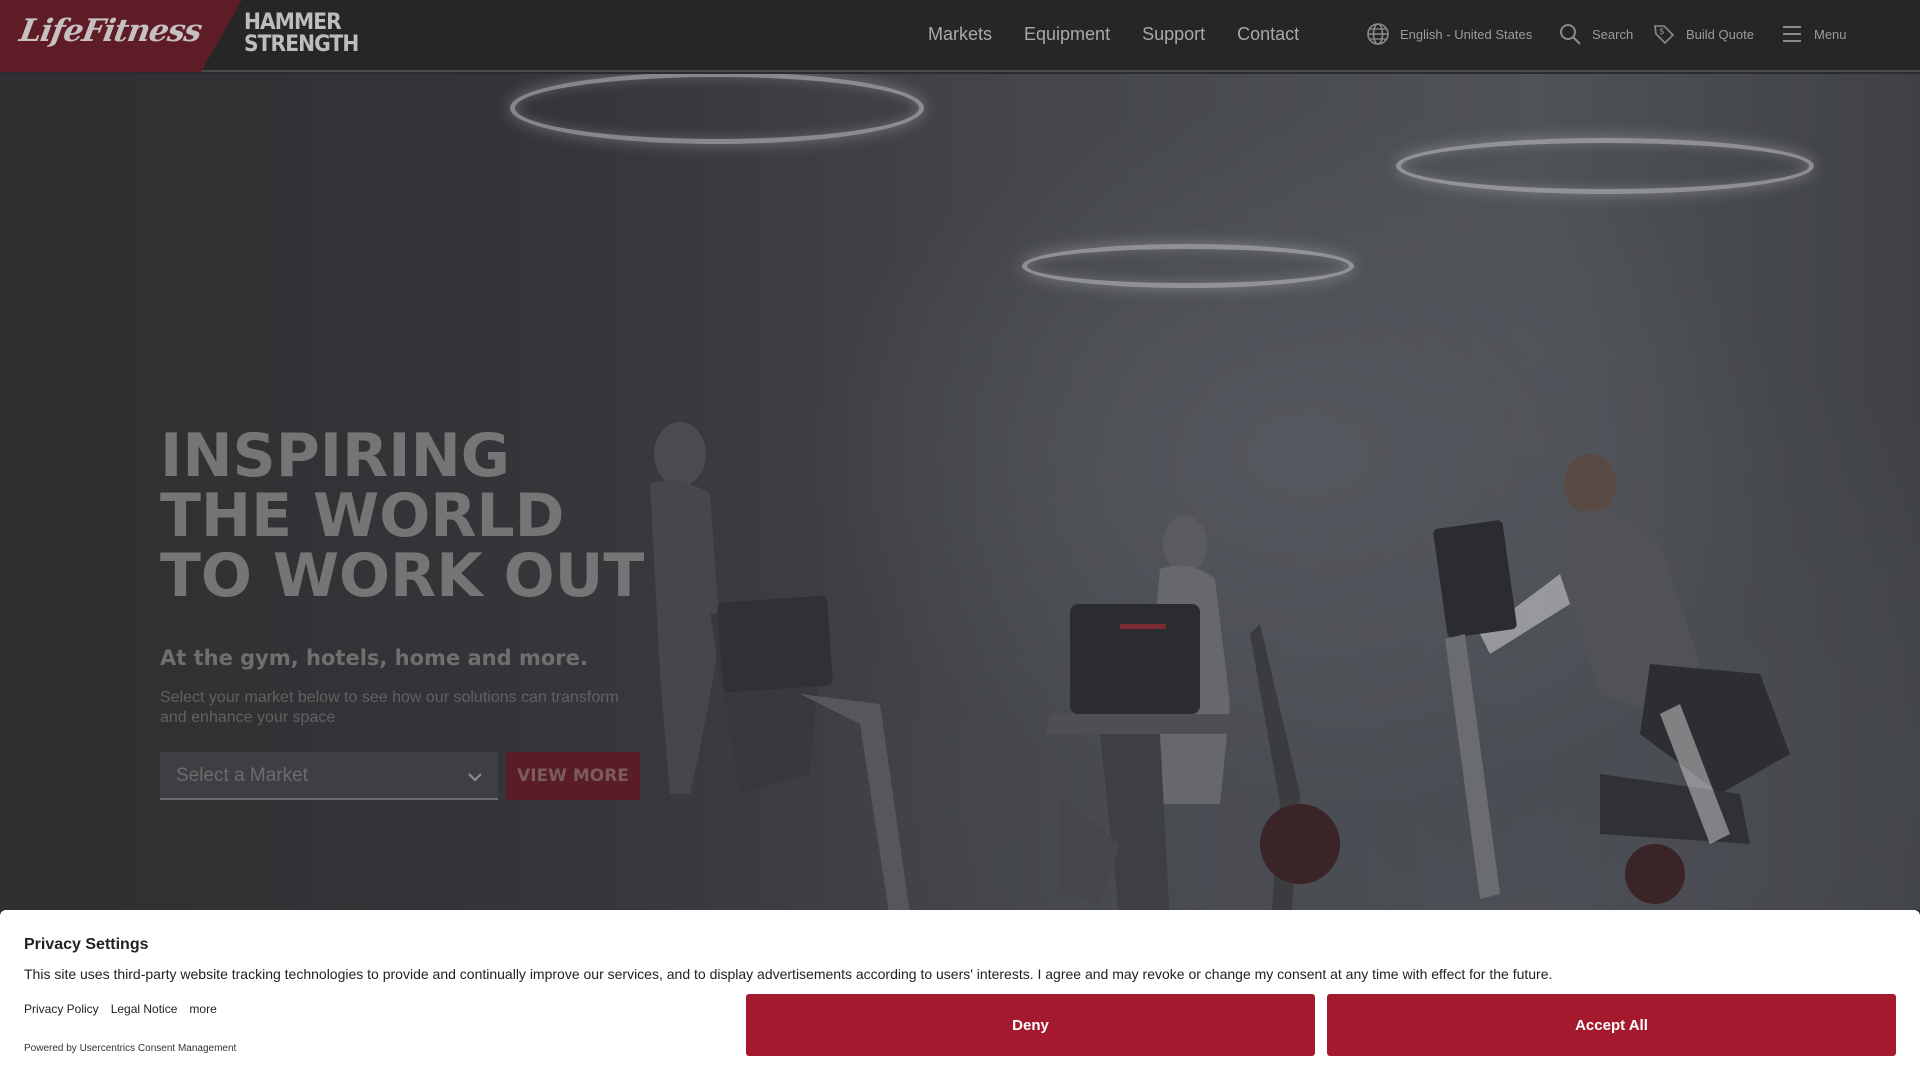 The width and height of the screenshot is (1920, 1080). I want to click on build-quote-button: $ Build Quote, so click(1703, 34).